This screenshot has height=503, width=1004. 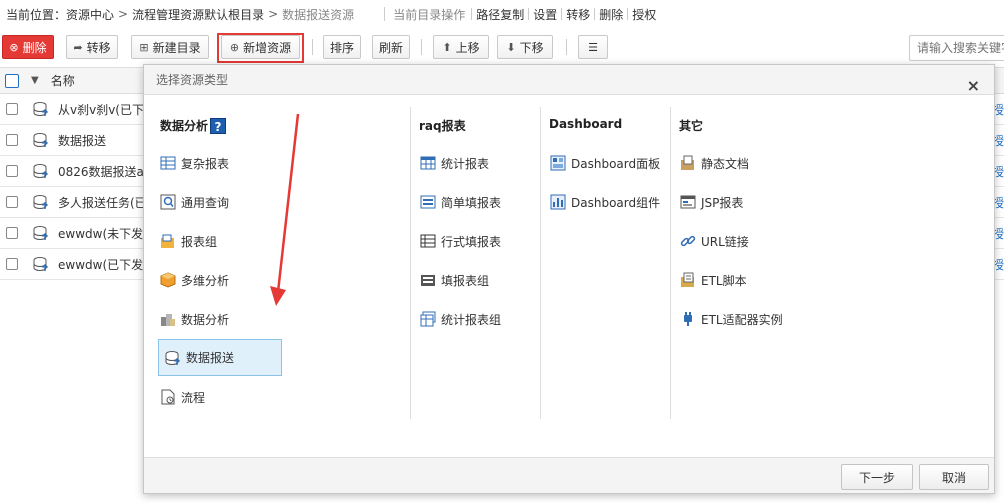 I want to click on plus-circle-icon: ⊕, so click(x=234, y=47).